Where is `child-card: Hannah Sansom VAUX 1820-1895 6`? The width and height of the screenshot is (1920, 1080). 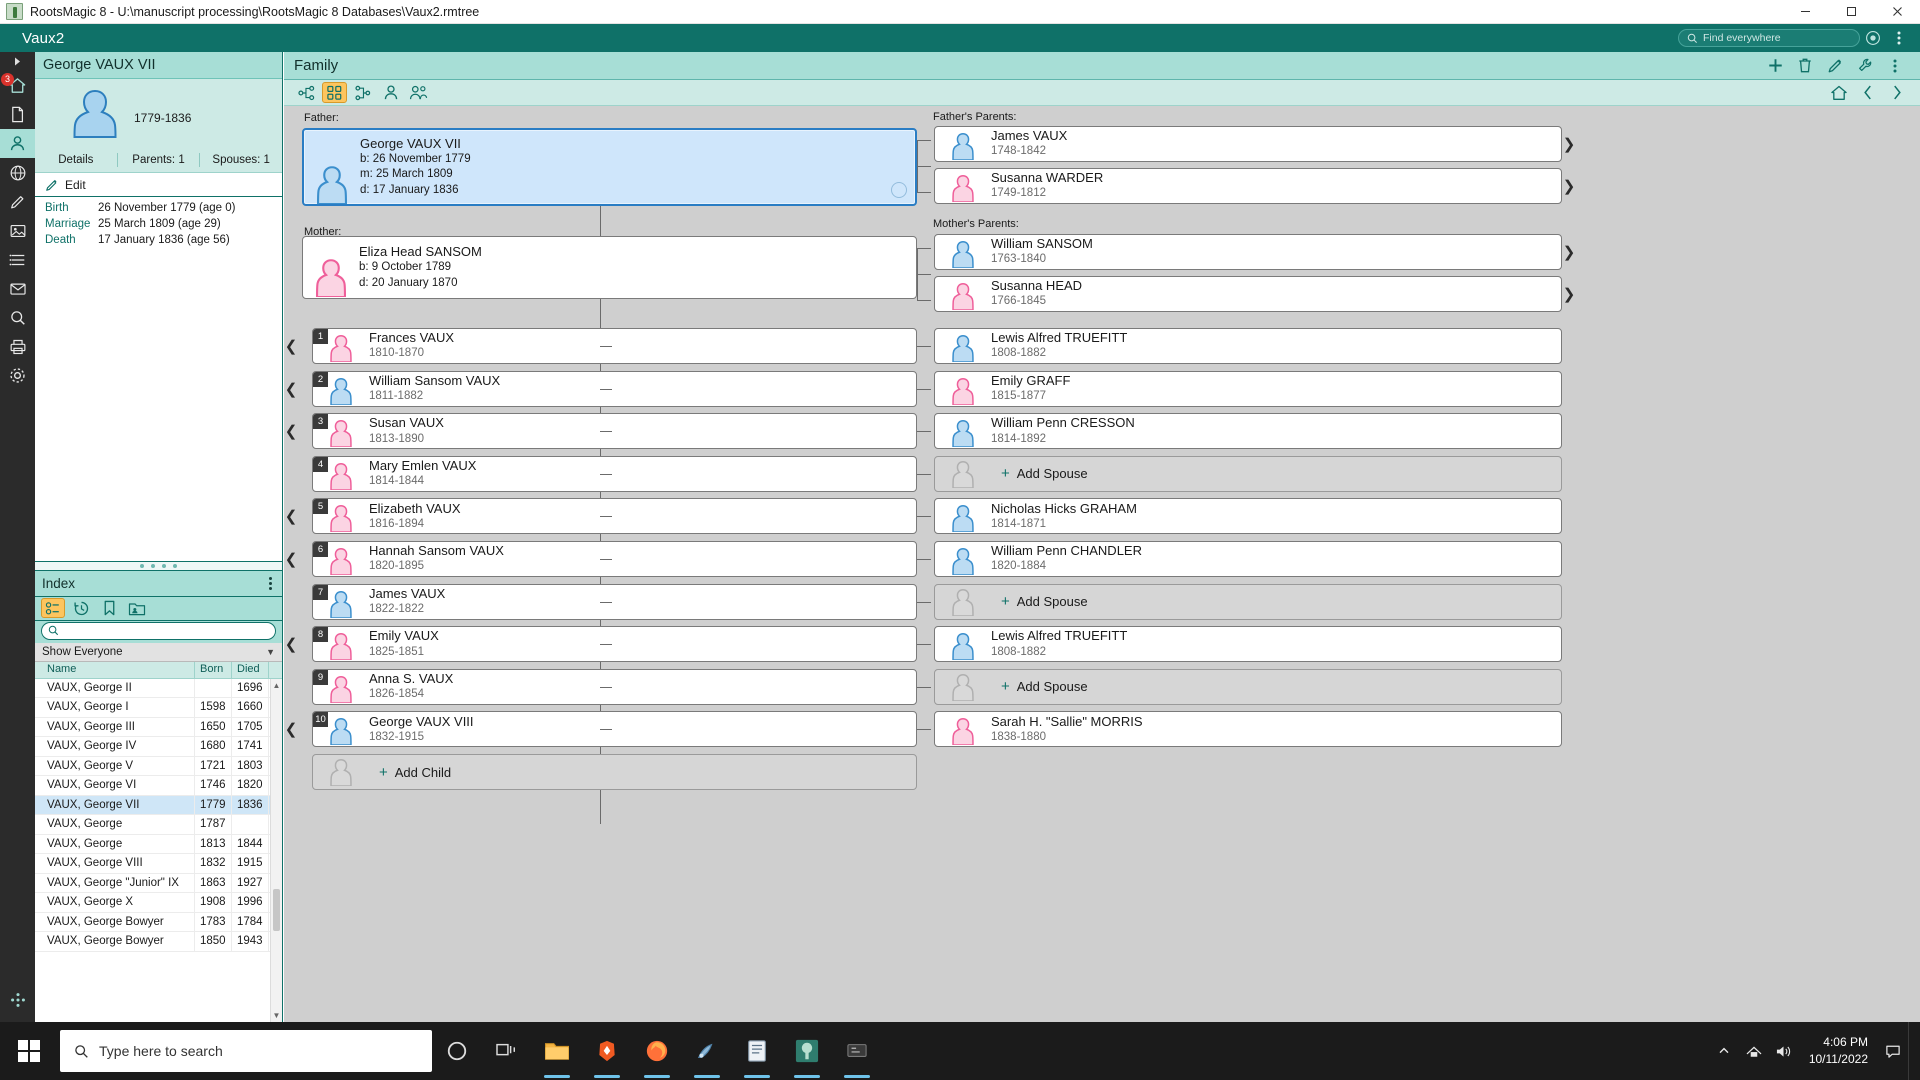
child-card: Hannah Sansom VAUX 1820-1895 6 is located at coordinates (614, 559).